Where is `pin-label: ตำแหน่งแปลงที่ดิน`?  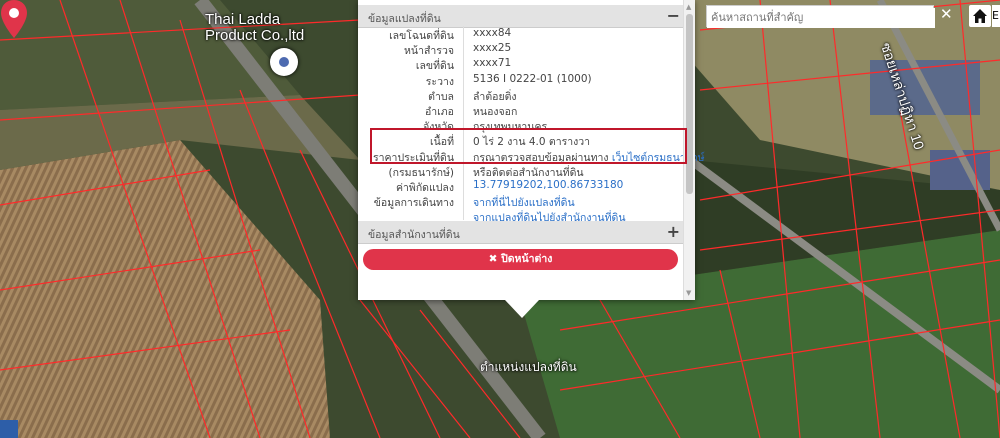 pin-label: ตำแหน่งแปลงที่ดิน is located at coordinates (528, 367).